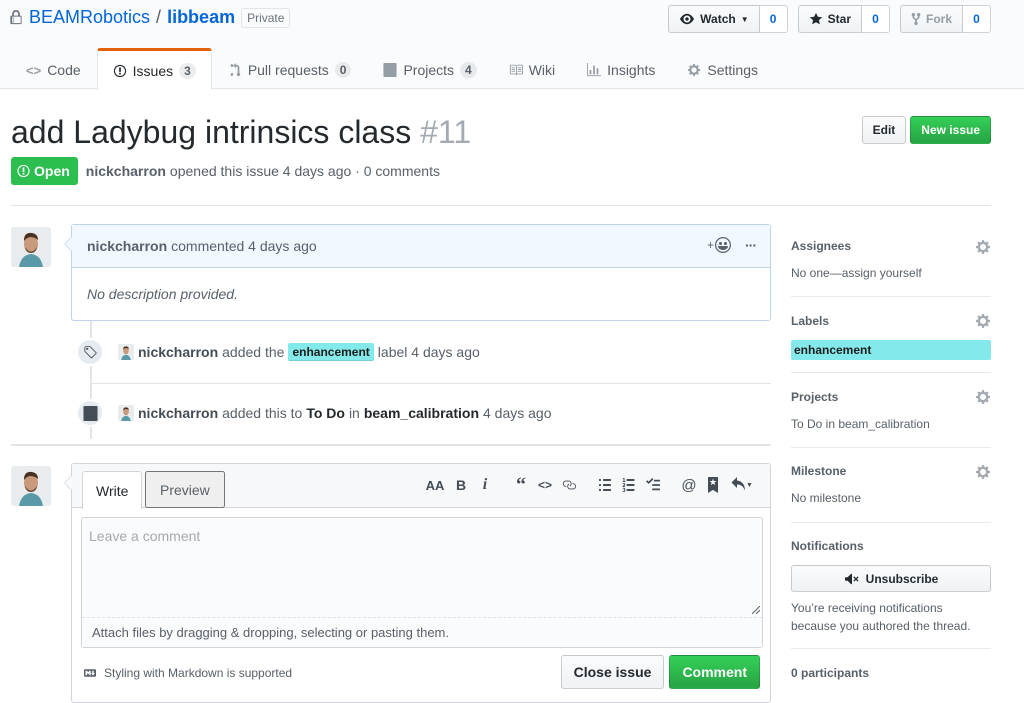  I want to click on sidebar-labels: Labels enhancement, so click(891, 335).